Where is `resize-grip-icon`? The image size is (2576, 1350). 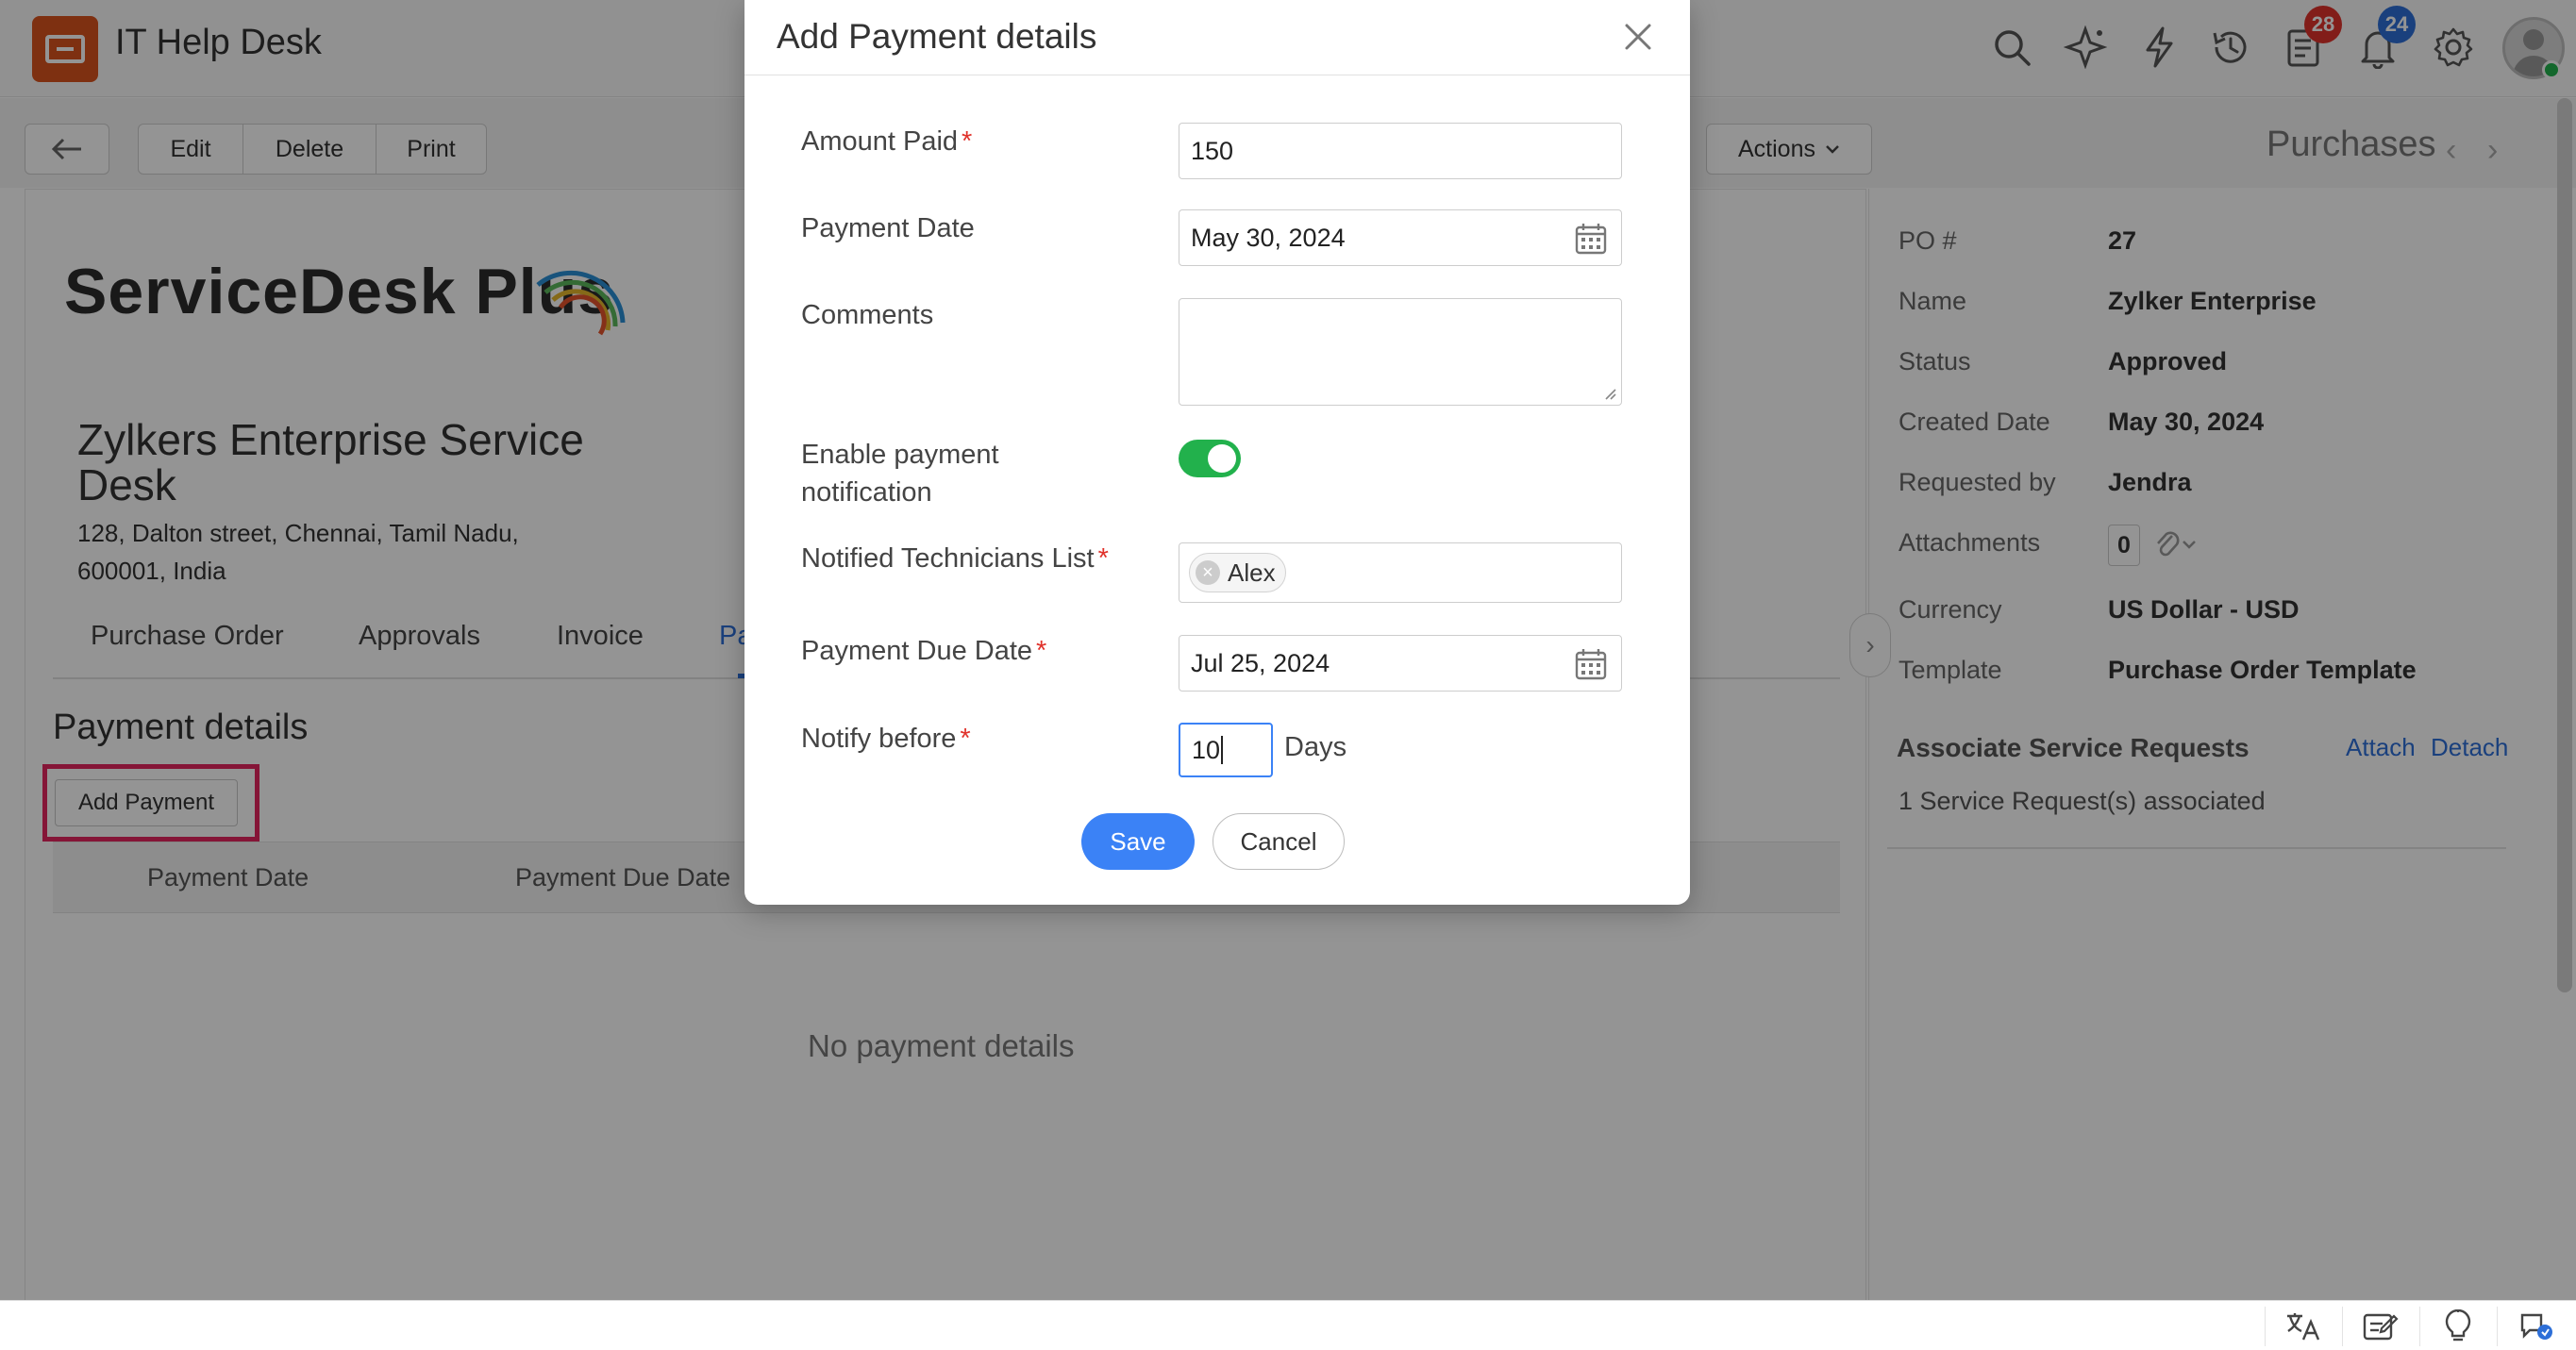
resize-grip-icon is located at coordinates (1609, 393).